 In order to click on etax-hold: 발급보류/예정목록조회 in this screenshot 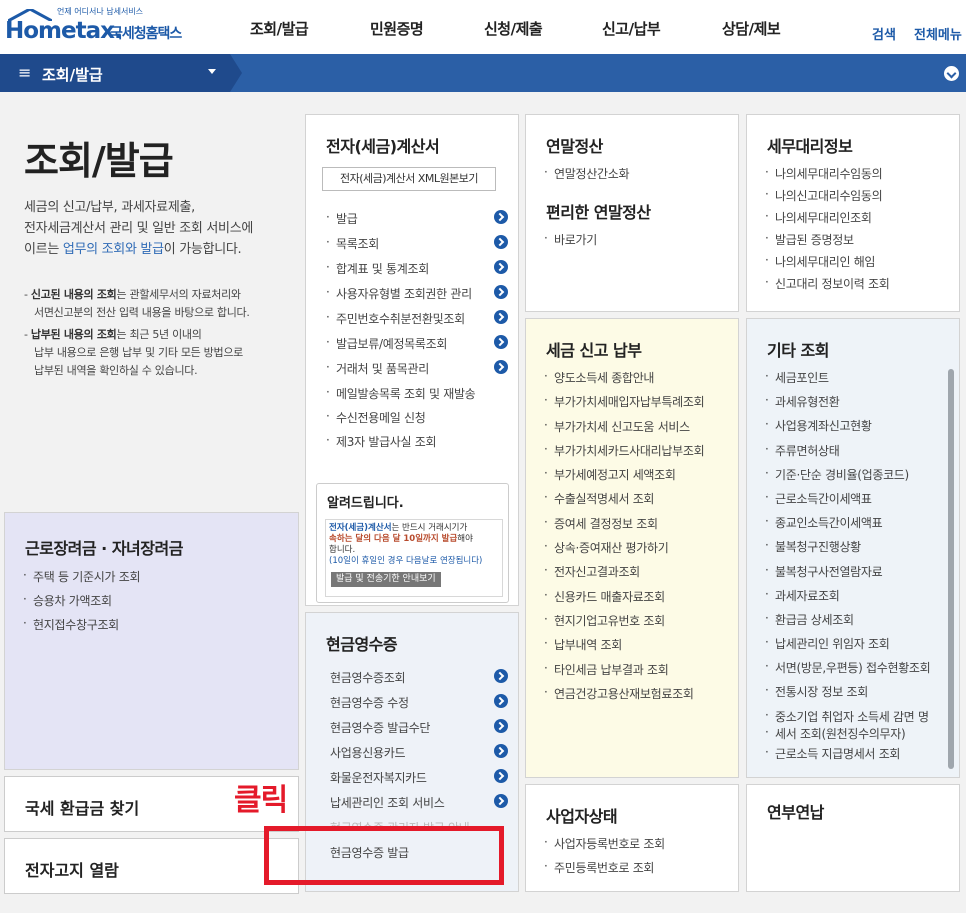, I will do `click(400, 347)`.